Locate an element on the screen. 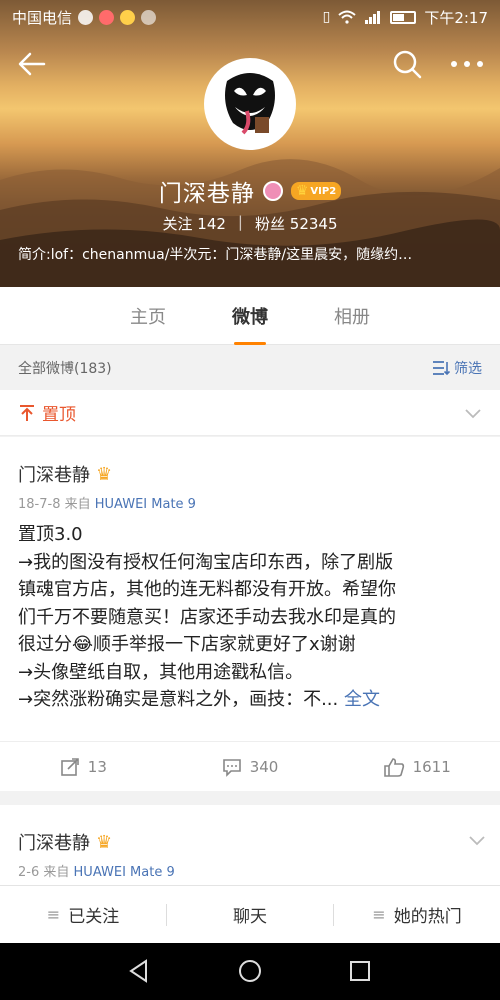 Image resolution: width=500 pixels, height=1000 pixels. chat-label: 聊天 is located at coordinates (250, 917).